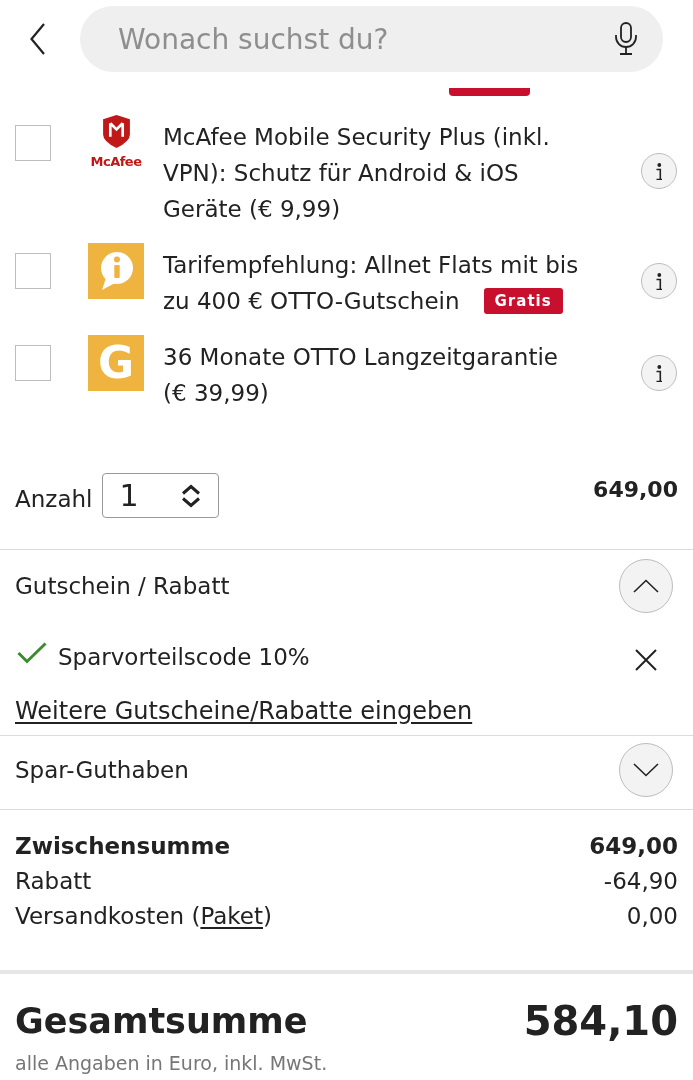  I want to click on applied-code-label: Sparvorteilscode 10%, so click(184, 657).